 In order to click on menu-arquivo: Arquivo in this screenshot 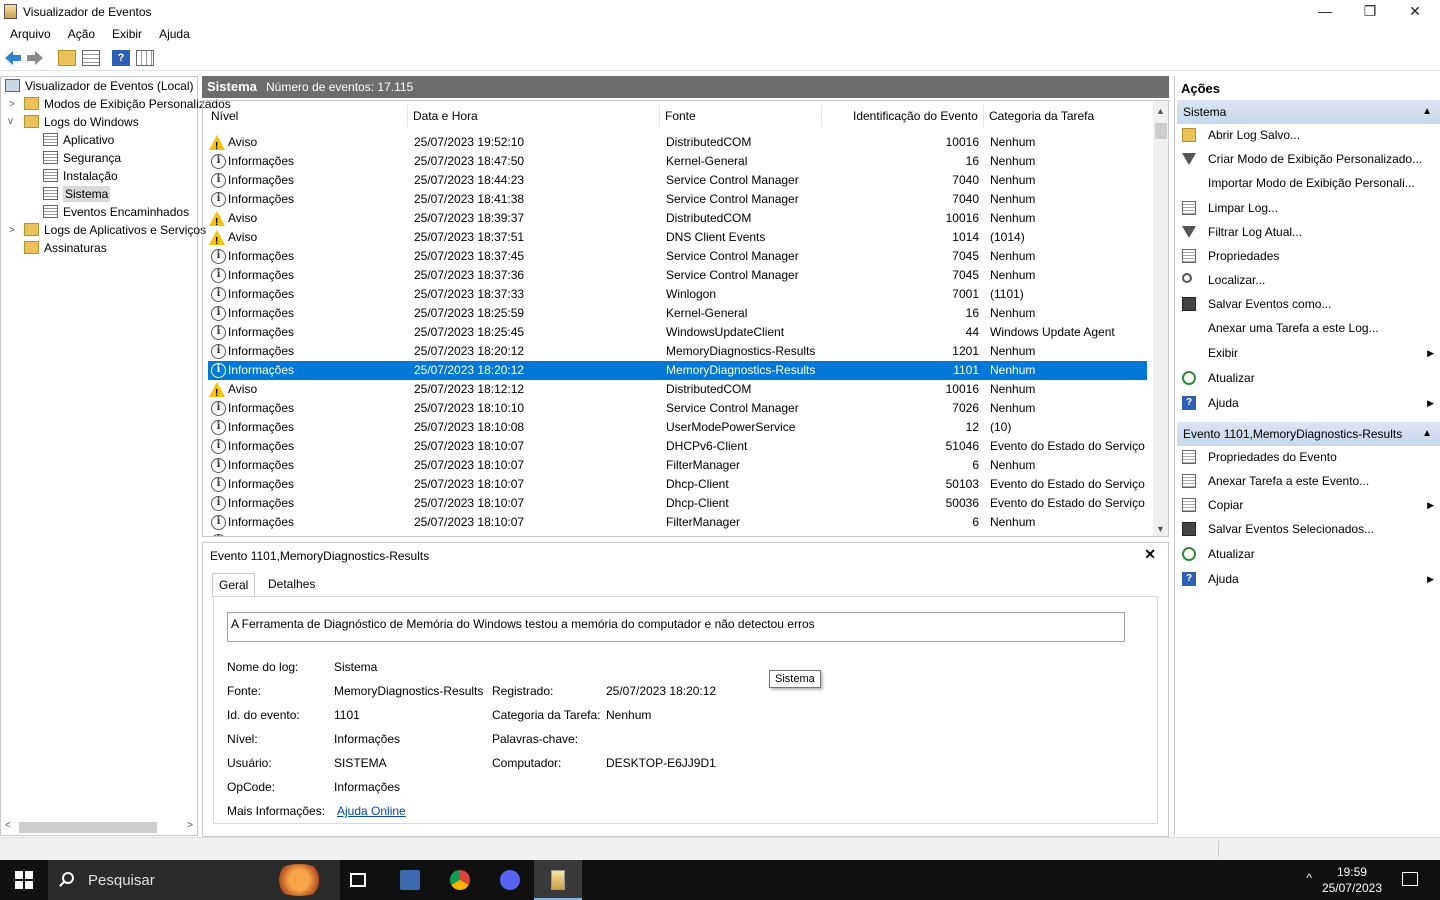, I will do `click(29, 32)`.